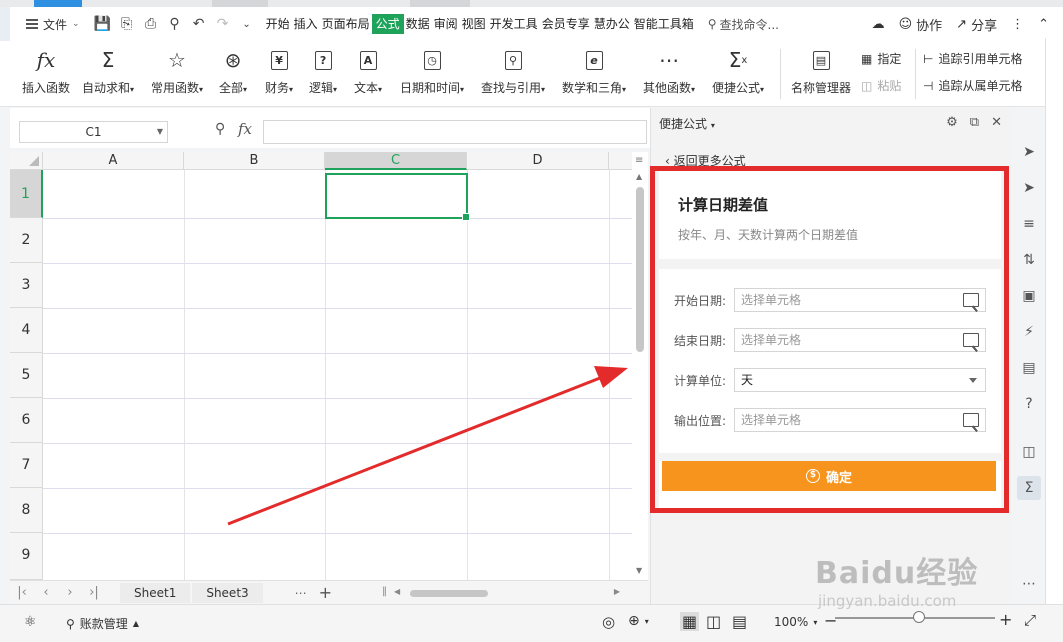 The height and width of the screenshot is (642, 1063). I want to click on annotation-arrow, so click(427, 446).